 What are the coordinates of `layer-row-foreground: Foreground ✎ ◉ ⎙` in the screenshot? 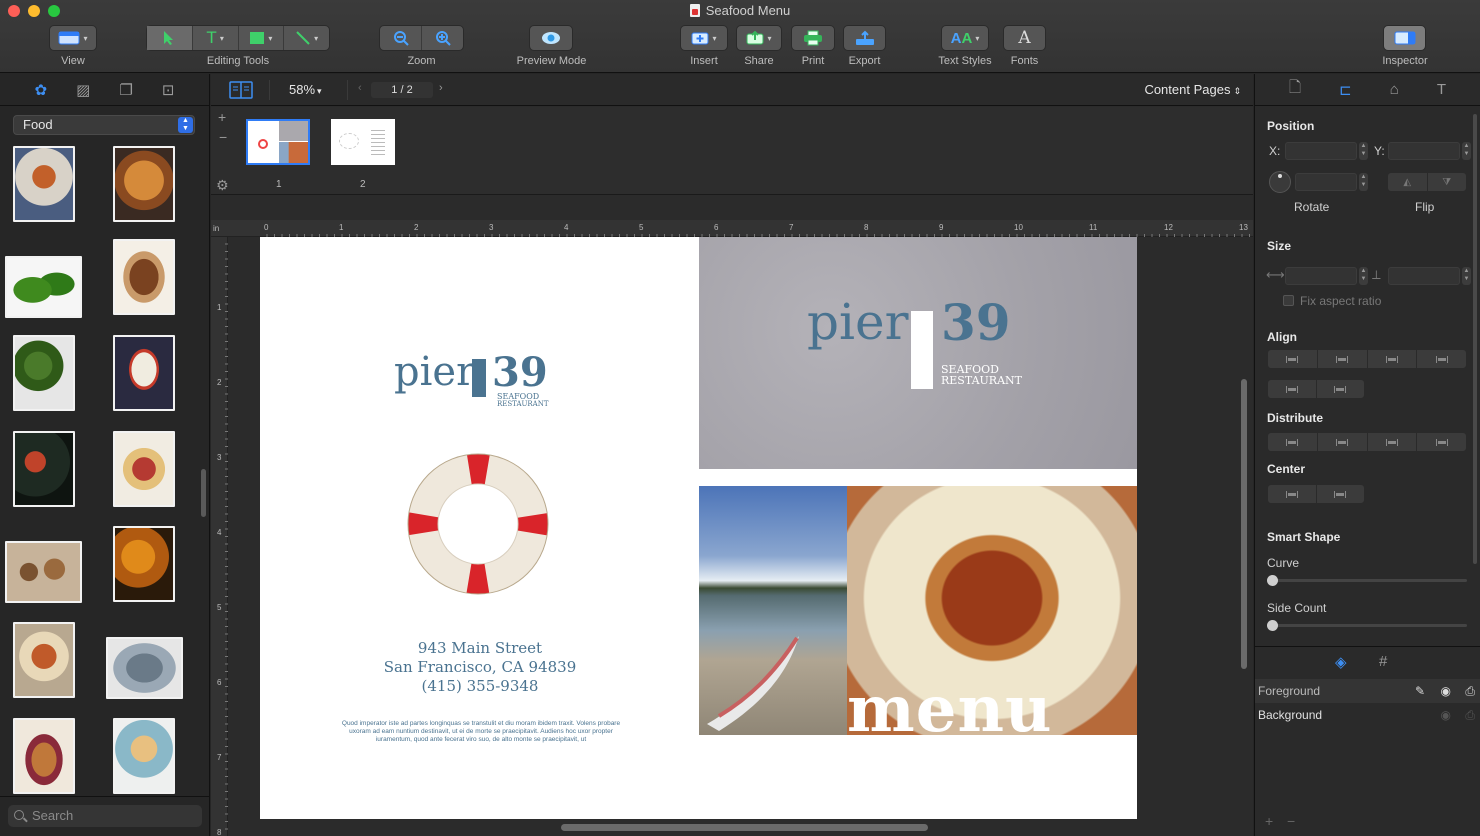 It's located at (1367, 691).